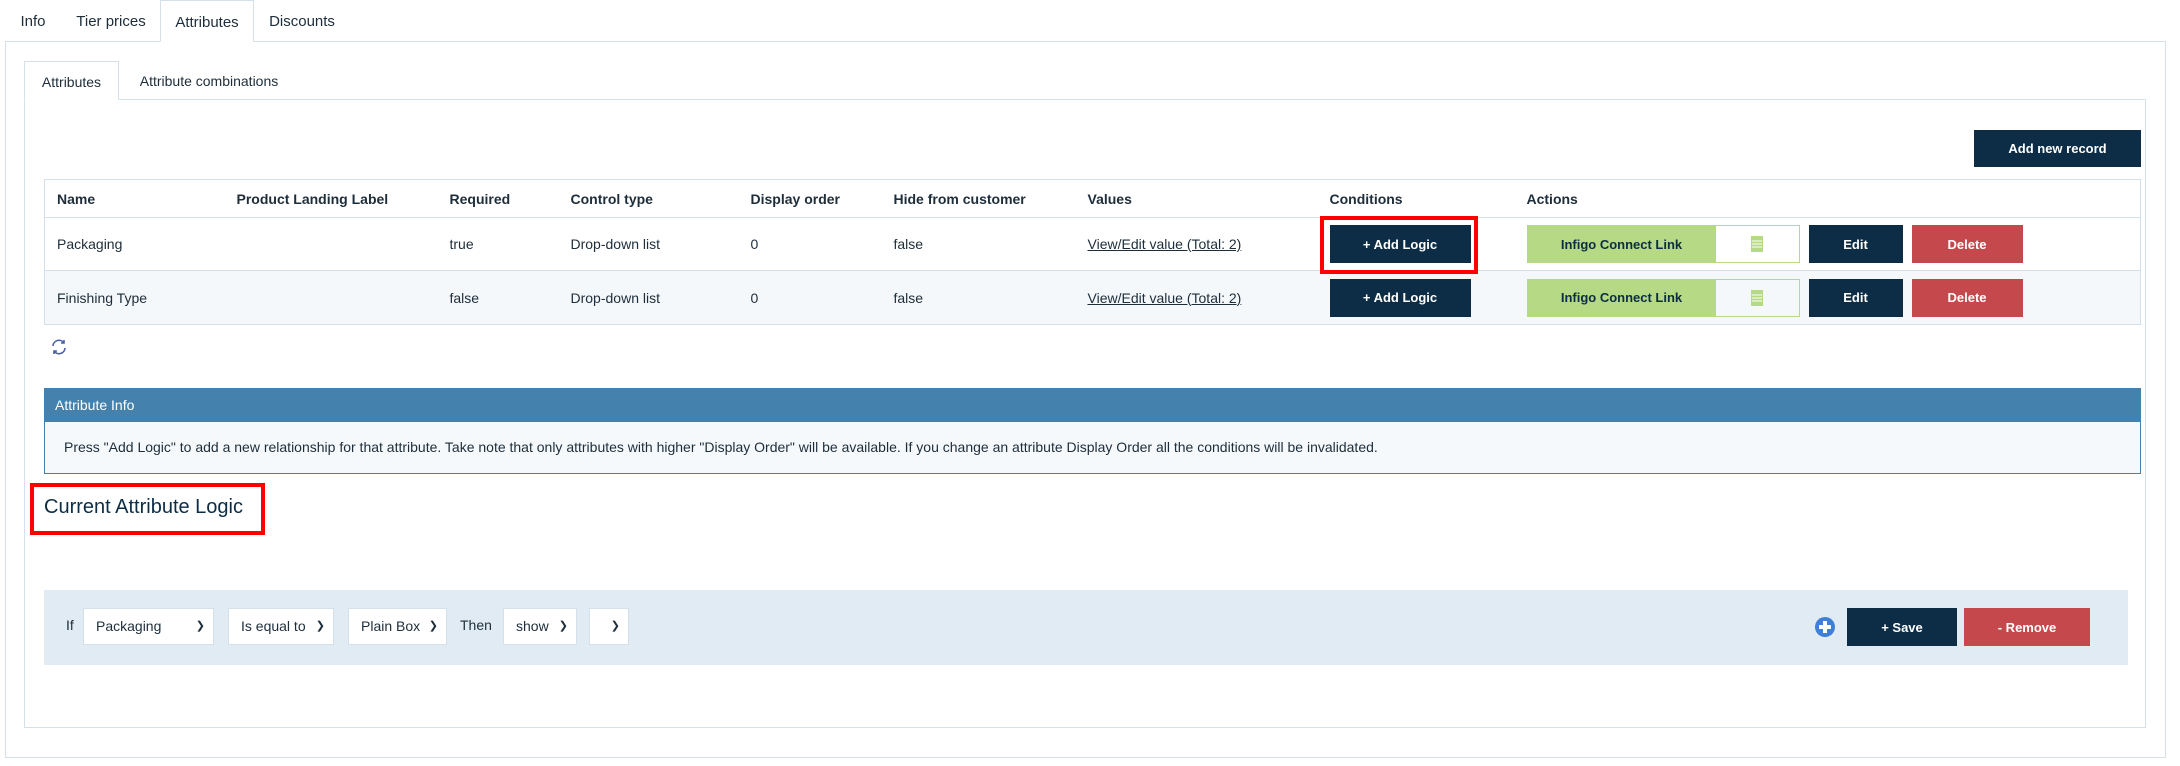 The height and width of the screenshot is (766, 2180). Describe the element at coordinates (648, 198) in the screenshot. I see `col-control-type: Control type` at that location.